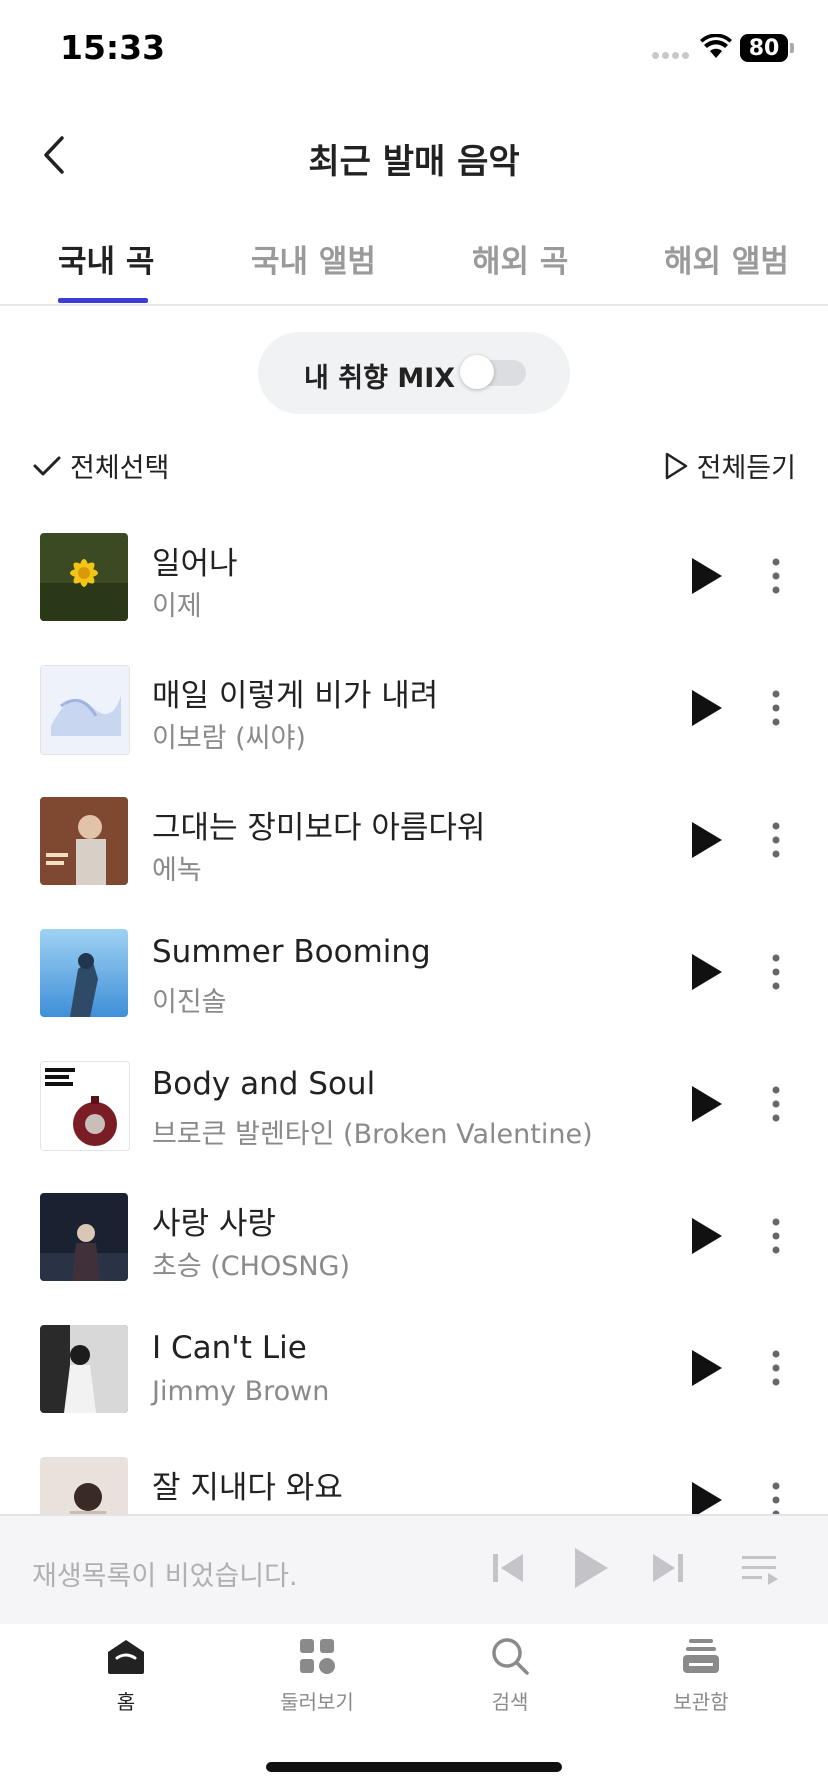 This screenshot has width=828, height=1792. Describe the element at coordinates (317, 1656) in the screenshot. I see `browse-icon` at that location.